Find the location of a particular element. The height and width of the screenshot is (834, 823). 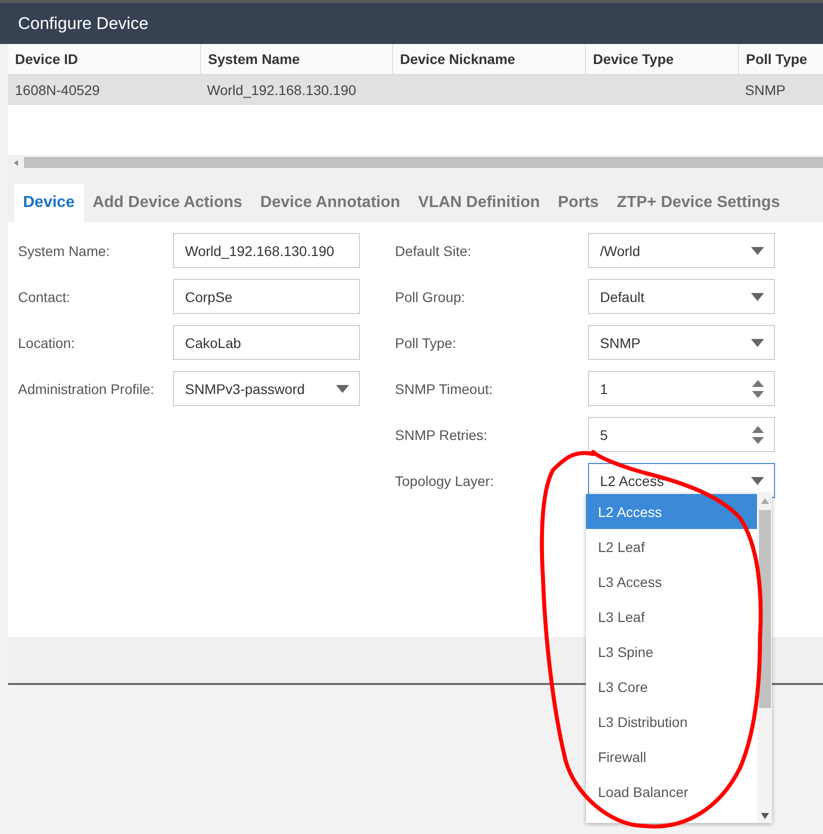

tab: Ports is located at coordinates (578, 203).